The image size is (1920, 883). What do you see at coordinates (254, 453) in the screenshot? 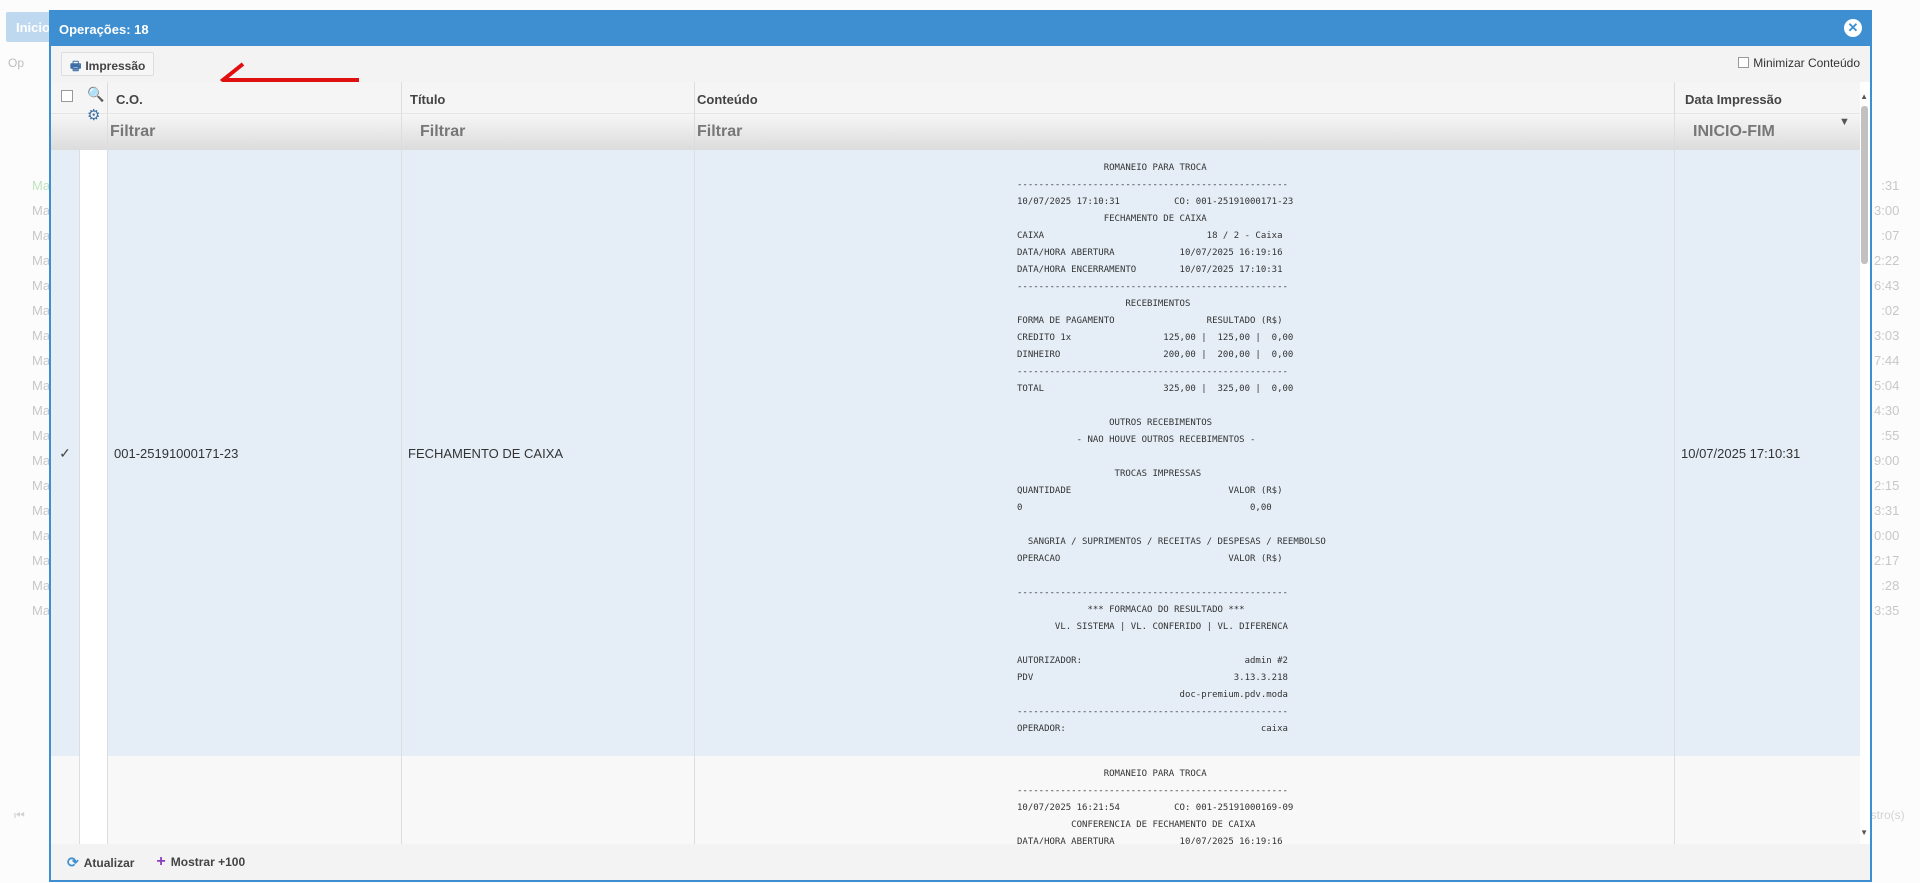
I see `row-co: 001-25191000171-23` at bounding box center [254, 453].